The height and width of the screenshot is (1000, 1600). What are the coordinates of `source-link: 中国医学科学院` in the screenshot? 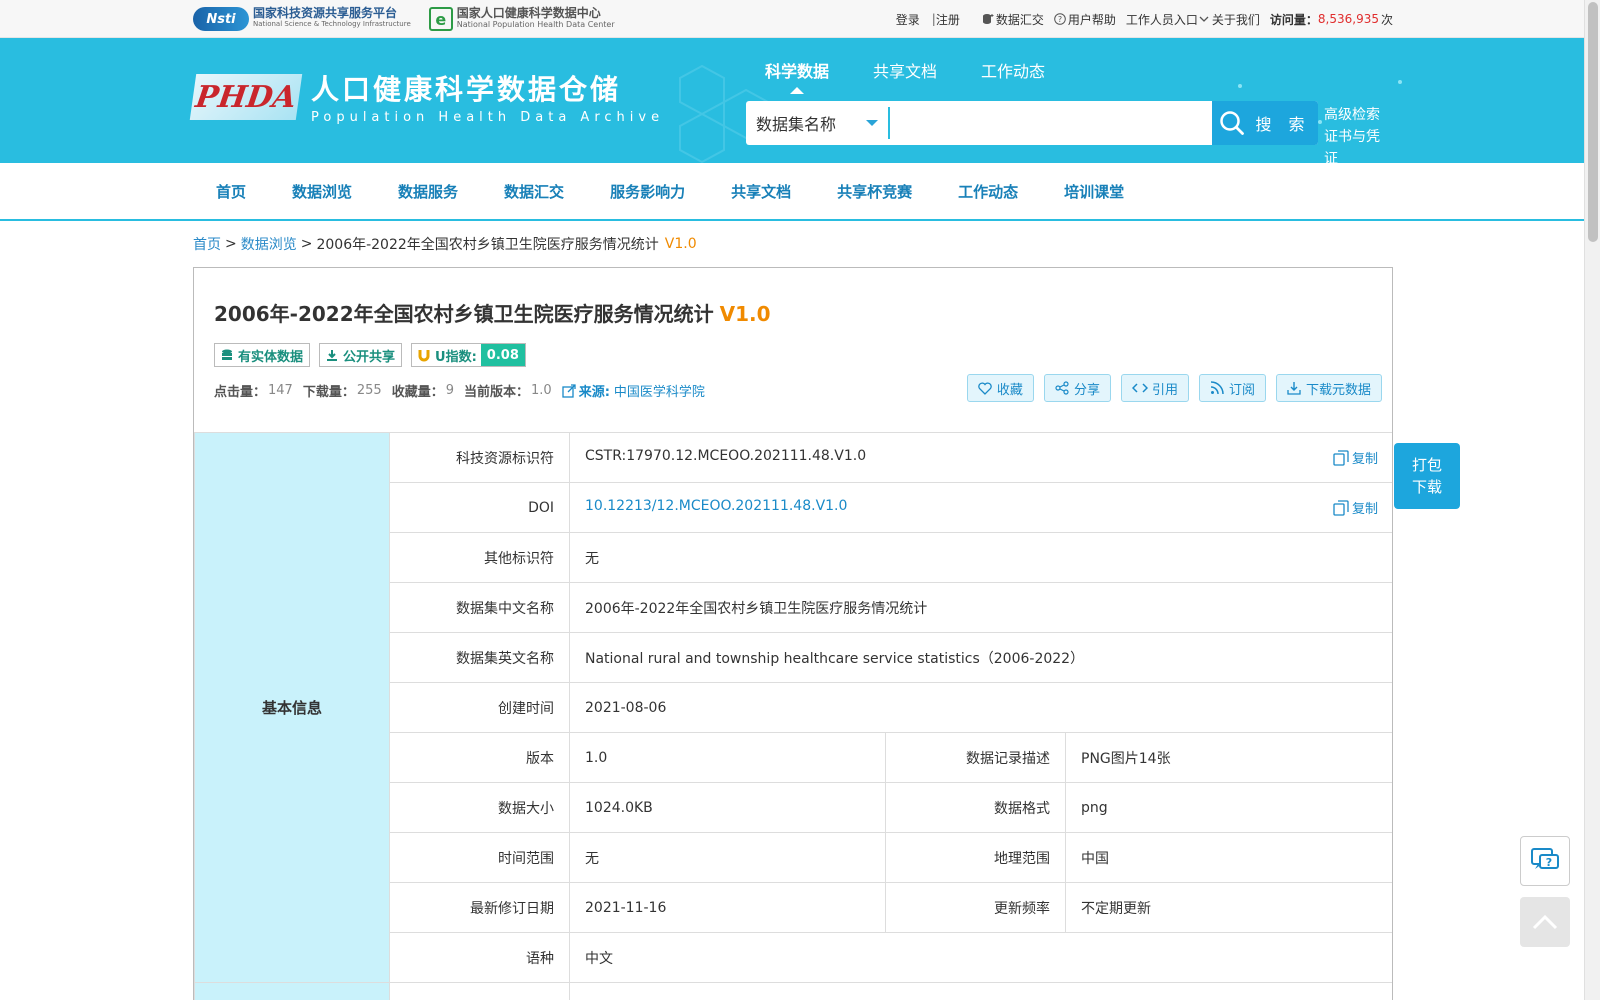 It's located at (659, 390).